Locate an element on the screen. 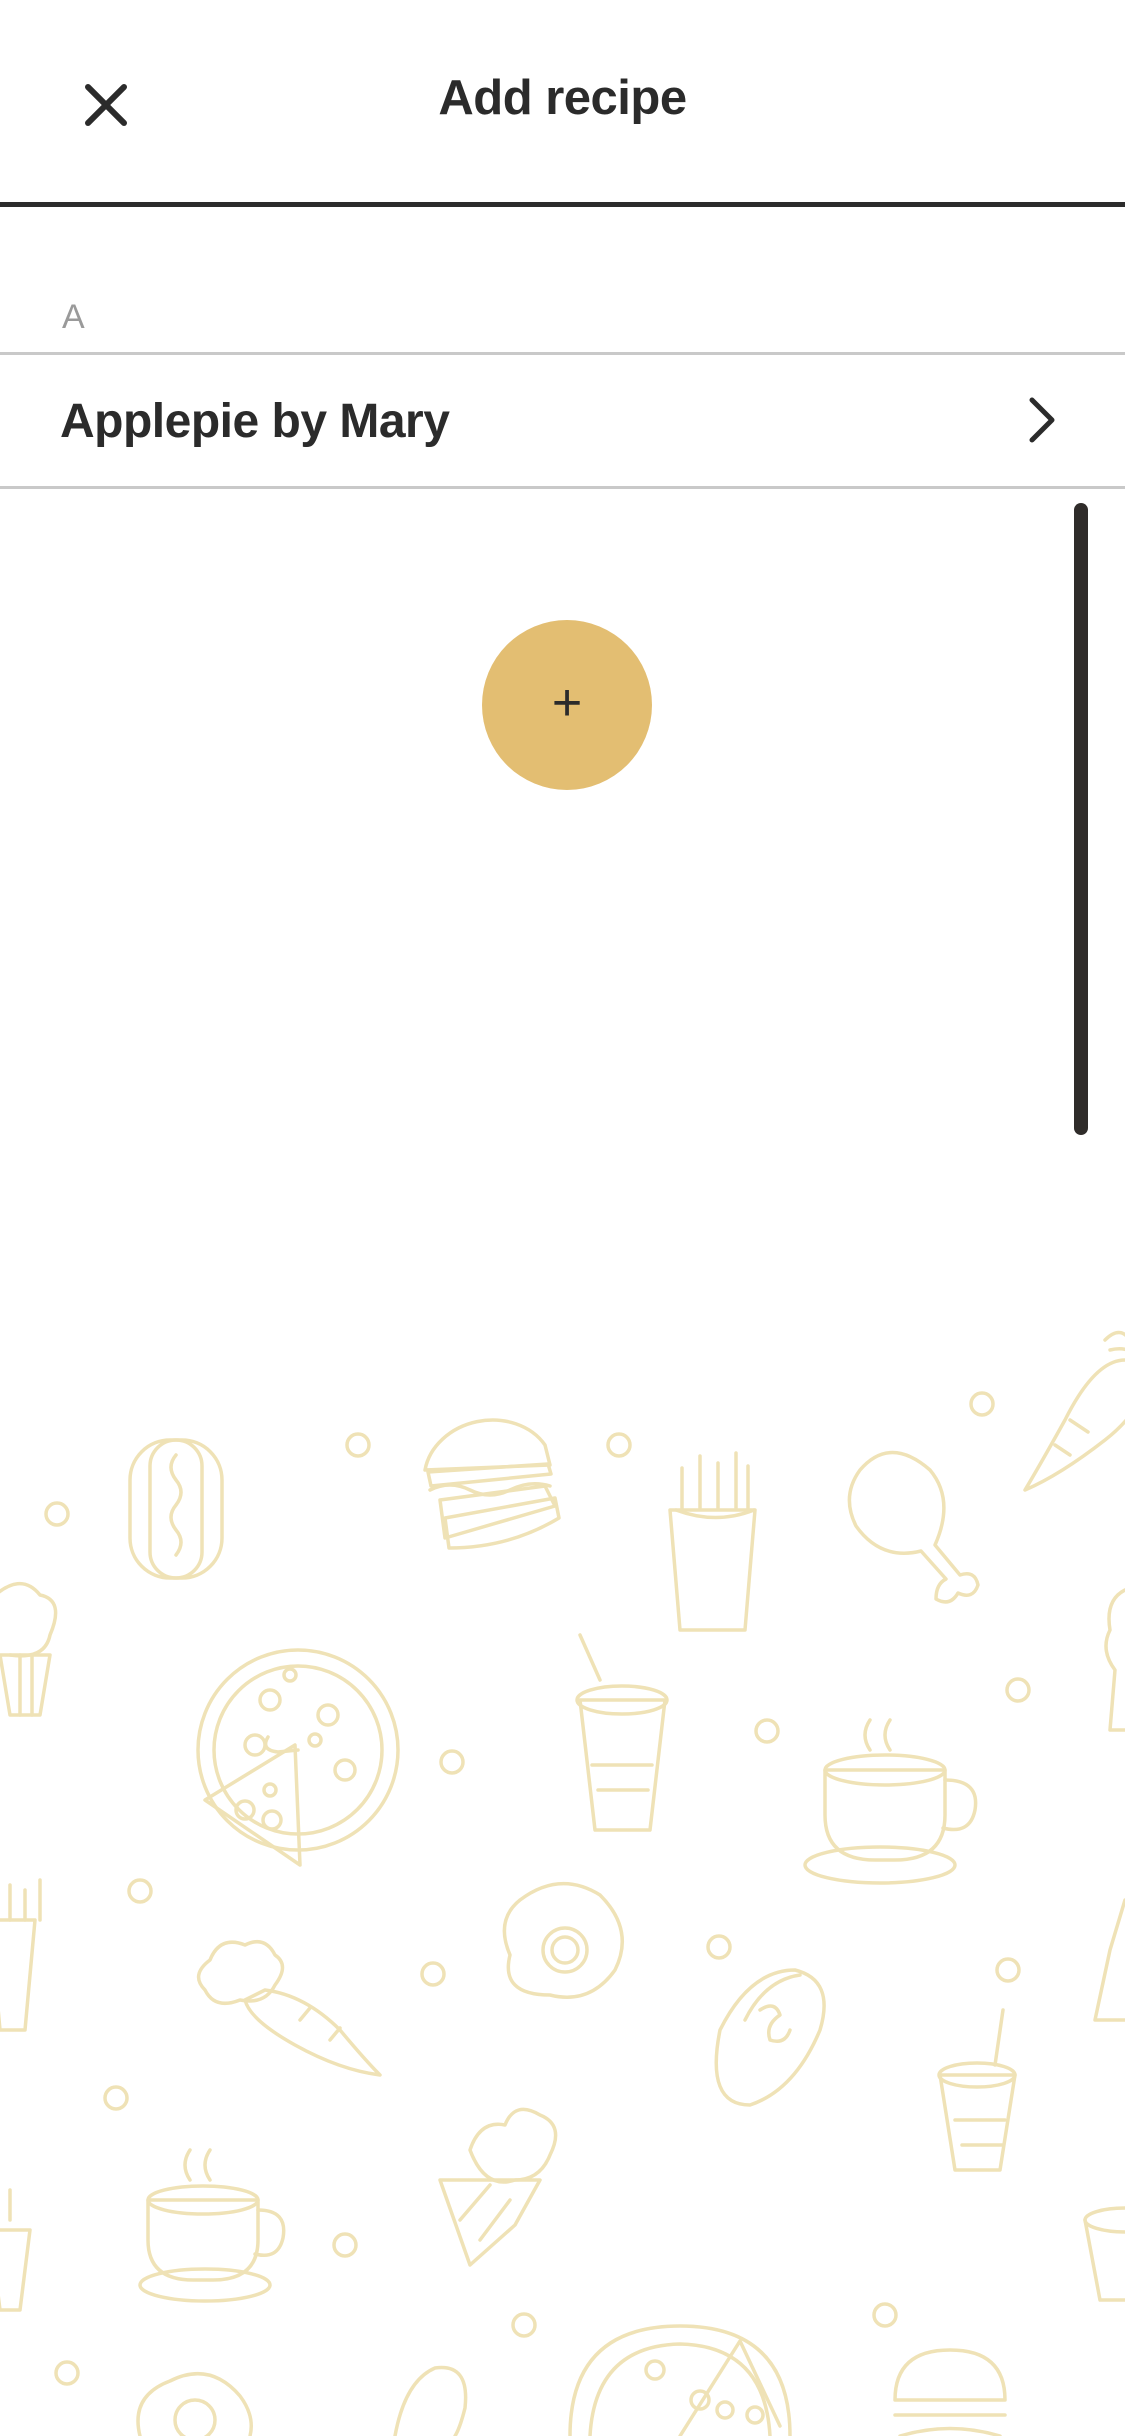 The height and width of the screenshot is (2436, 1125). add-recipe-button: + is located at coordinates (567, 705).